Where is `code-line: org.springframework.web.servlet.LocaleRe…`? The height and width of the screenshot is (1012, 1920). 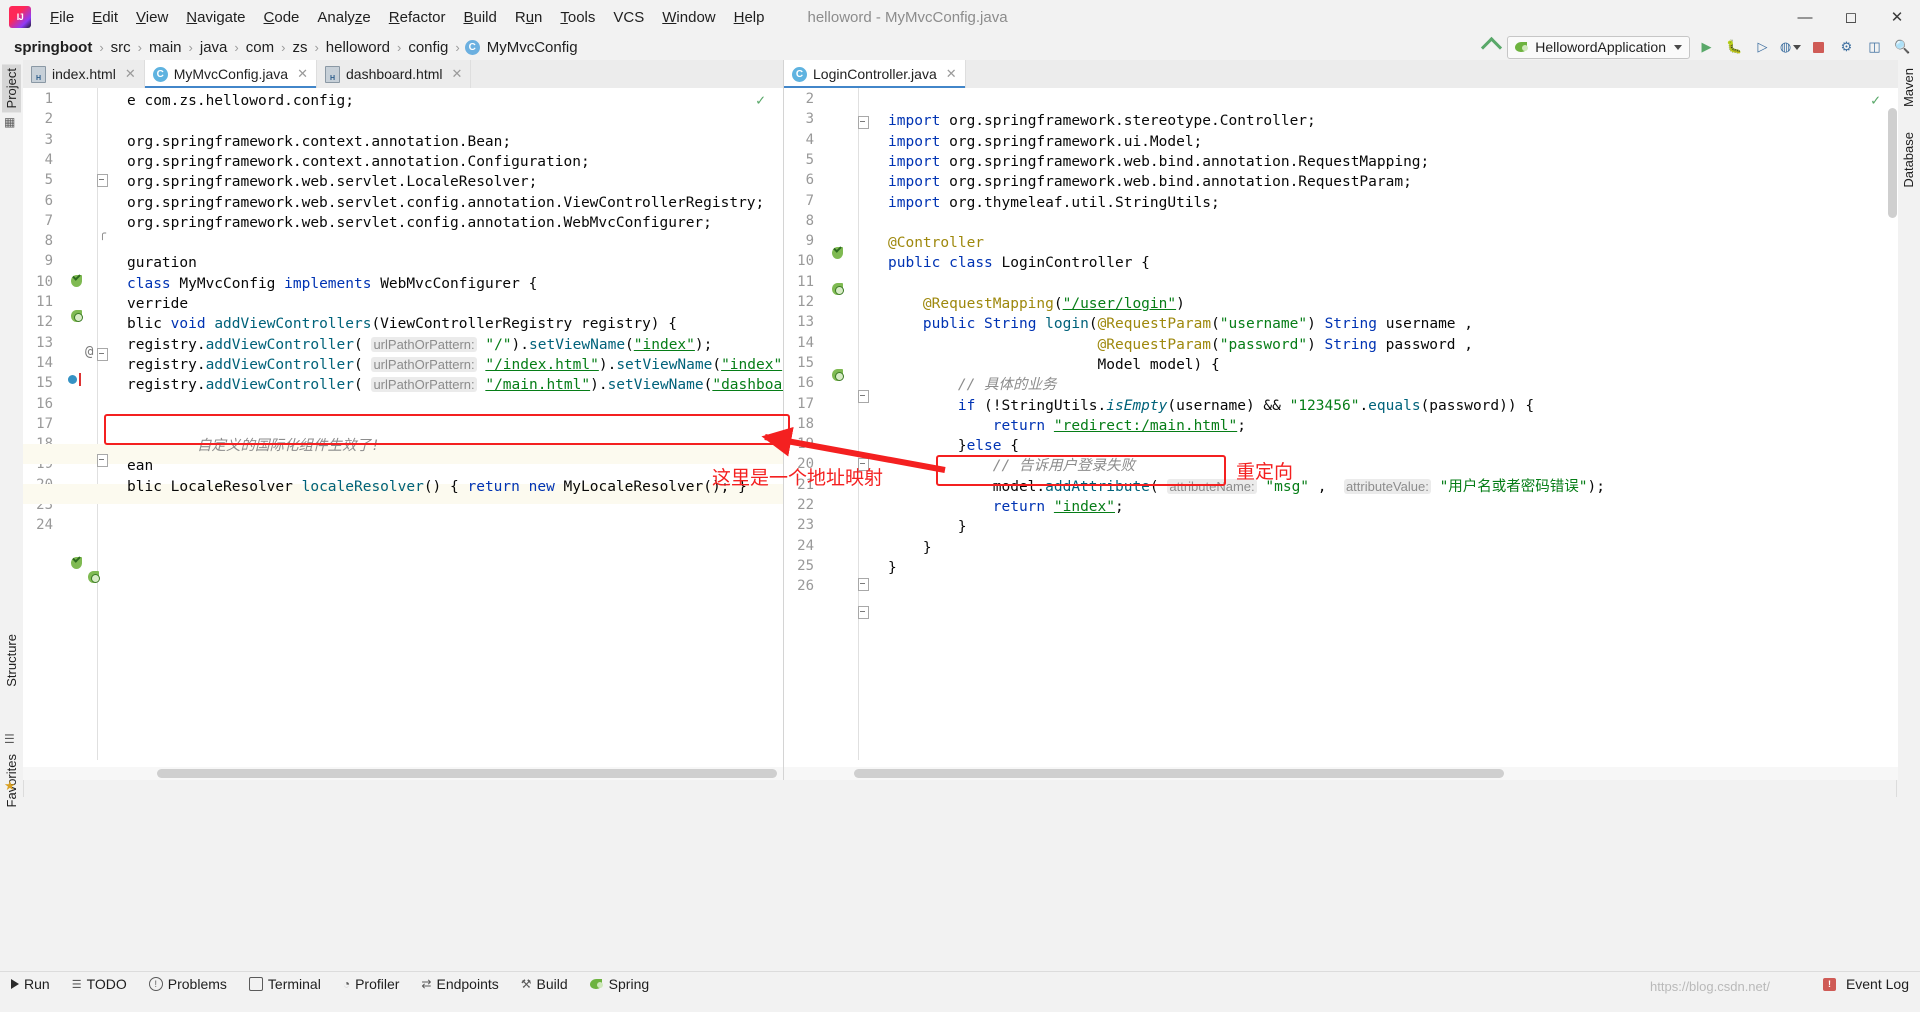
code-line: org.springframework.web.servlet.LocaleRe… is located at coordinates (332, 182).